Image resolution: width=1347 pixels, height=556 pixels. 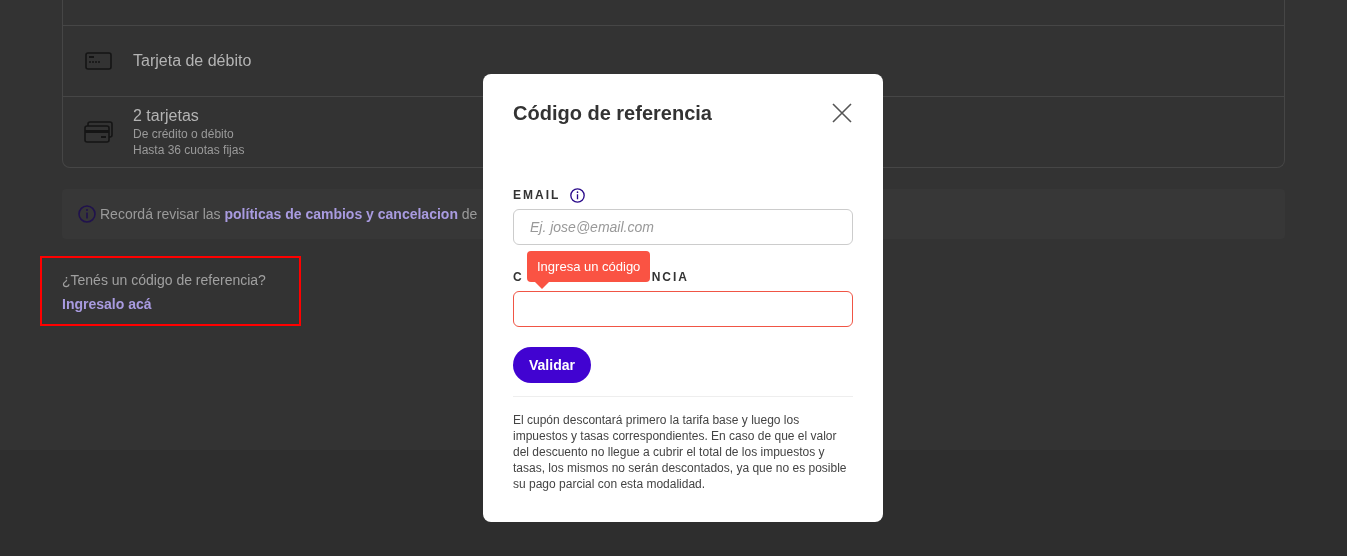 What do you see at coordinates (537, 195) in the screenshot?
I see `email-label: EMAIL` at bounding box center [537, 195].